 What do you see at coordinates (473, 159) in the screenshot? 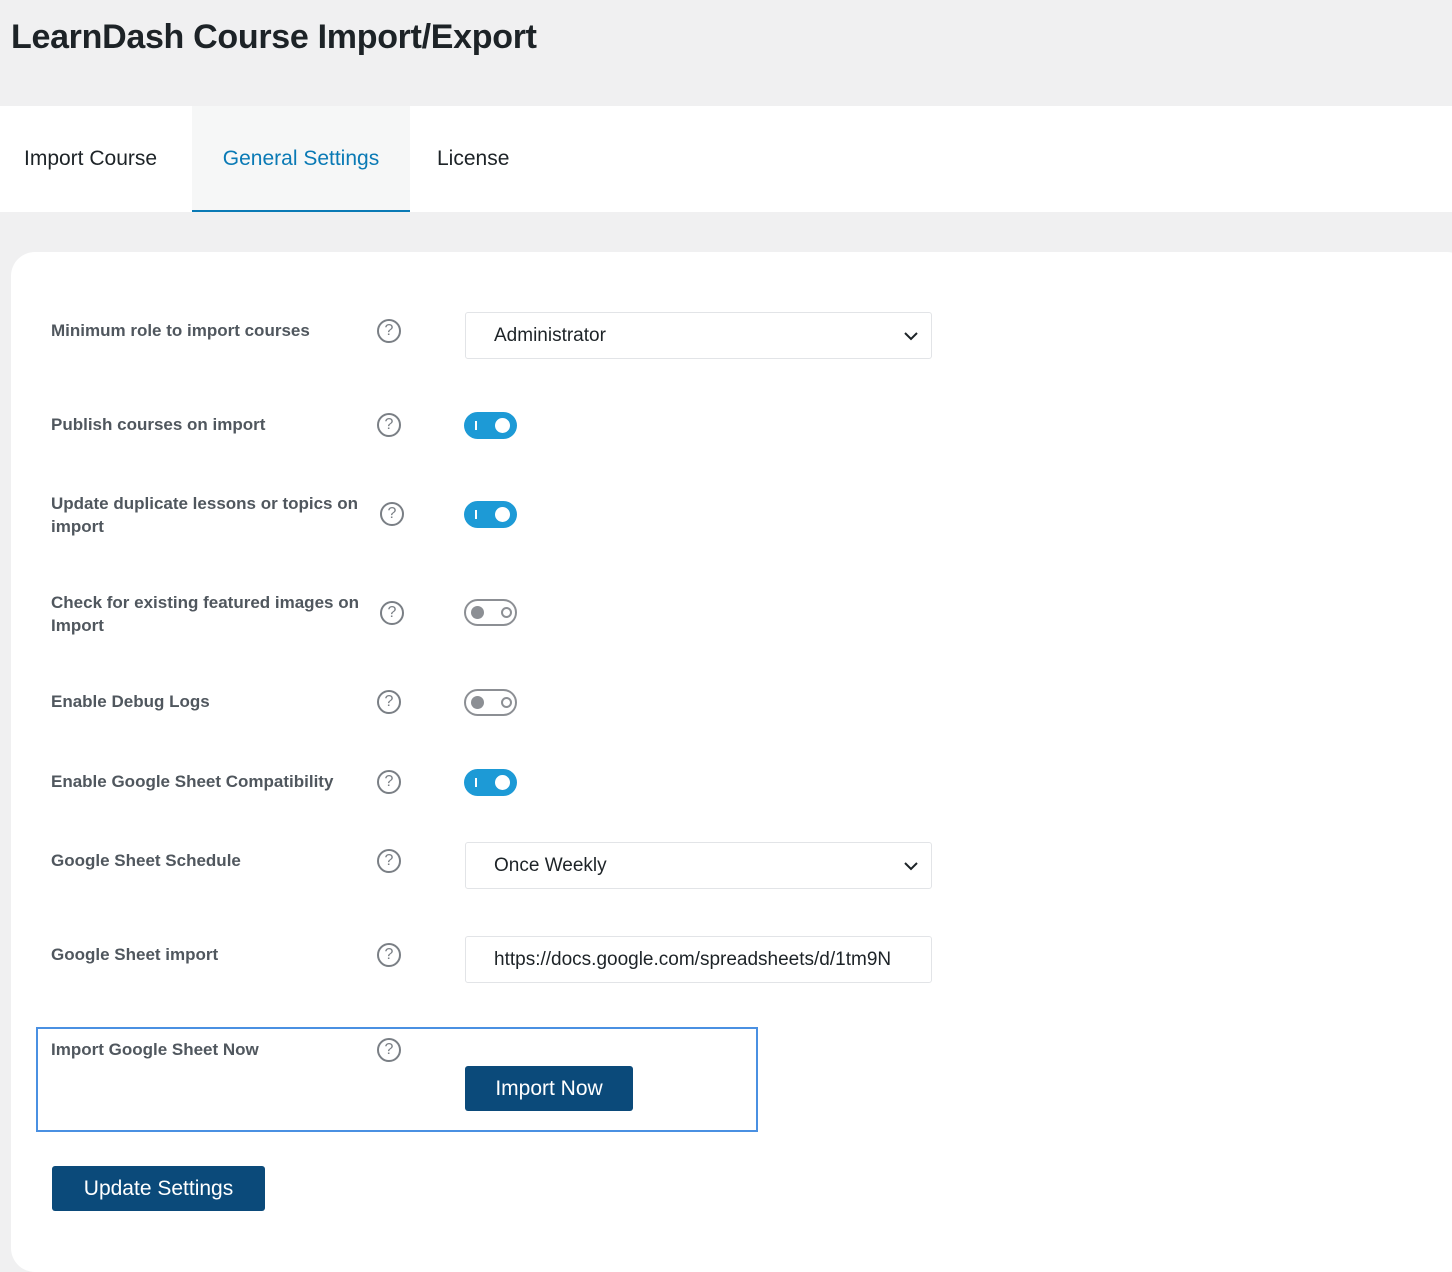
I see `tab-license: License` at bounding box center [473, 159].